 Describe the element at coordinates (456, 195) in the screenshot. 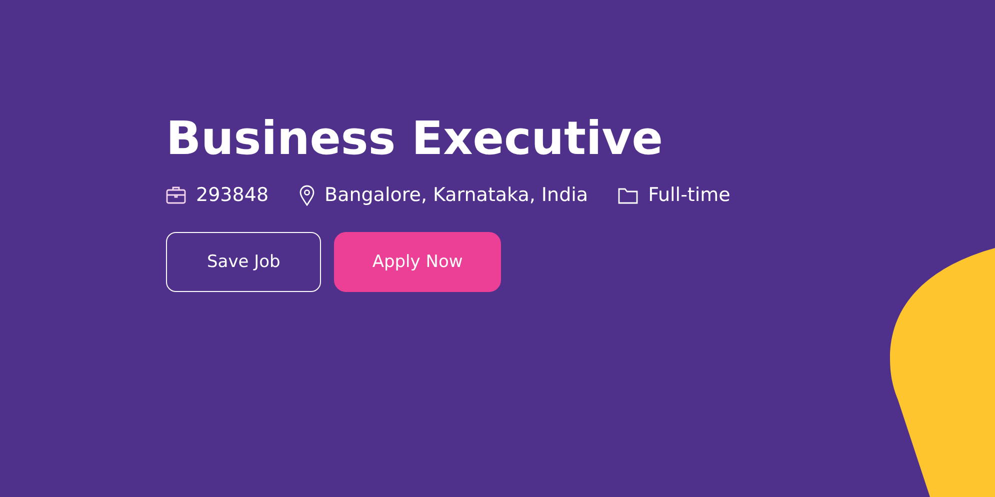

I see `job-detail: Bangalore, Karnataka, India` at that location.